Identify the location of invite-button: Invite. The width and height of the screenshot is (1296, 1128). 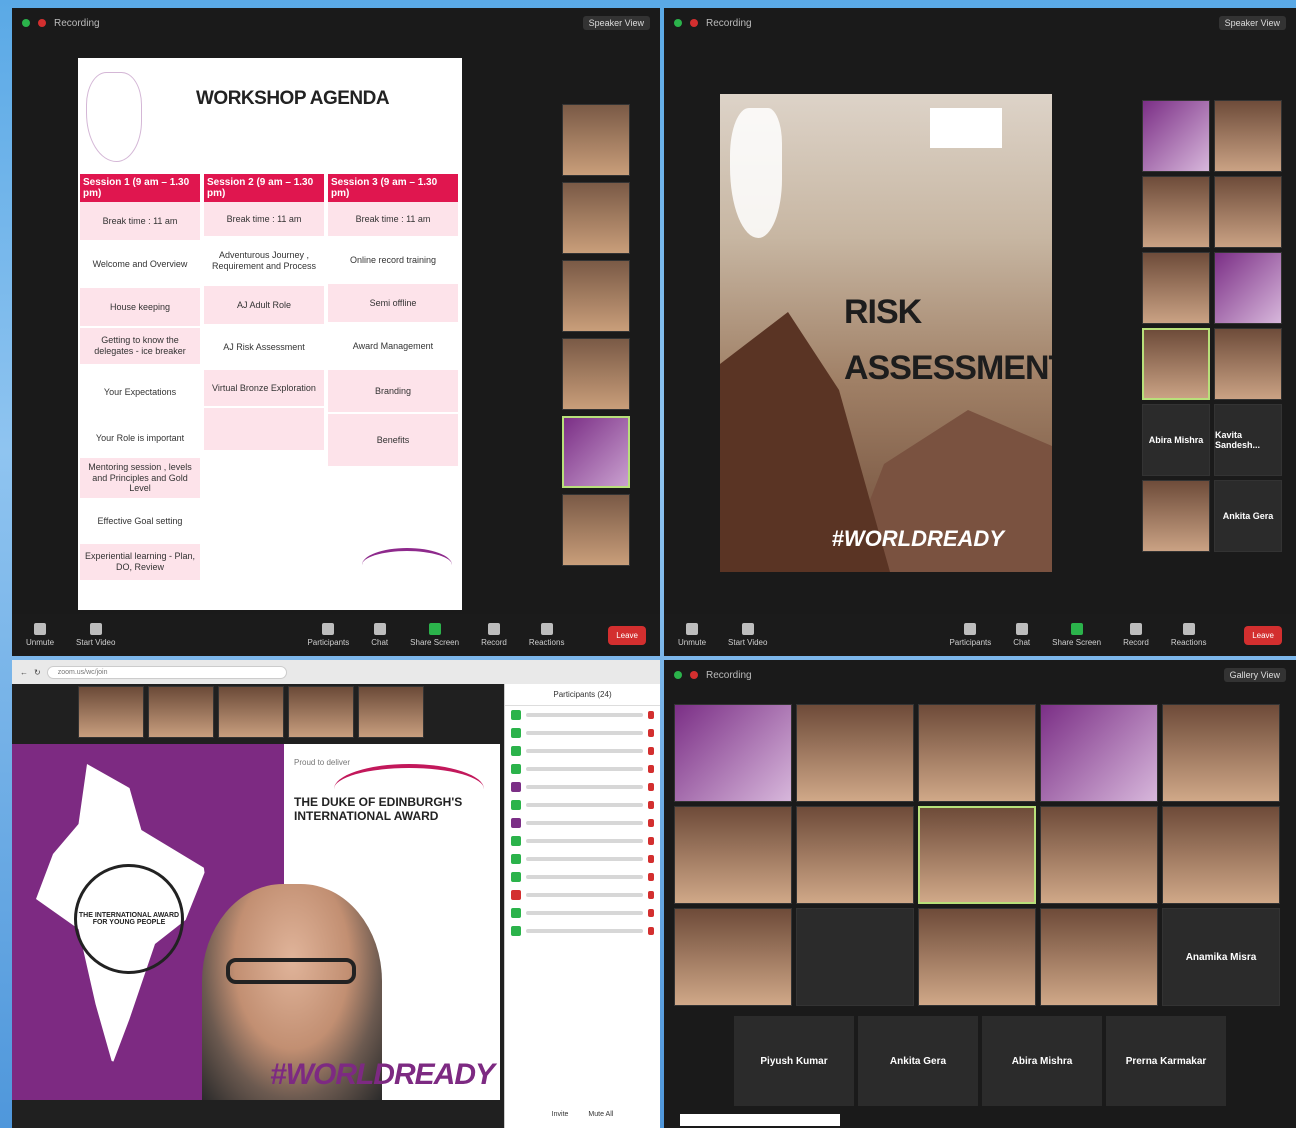
(560, 1114).